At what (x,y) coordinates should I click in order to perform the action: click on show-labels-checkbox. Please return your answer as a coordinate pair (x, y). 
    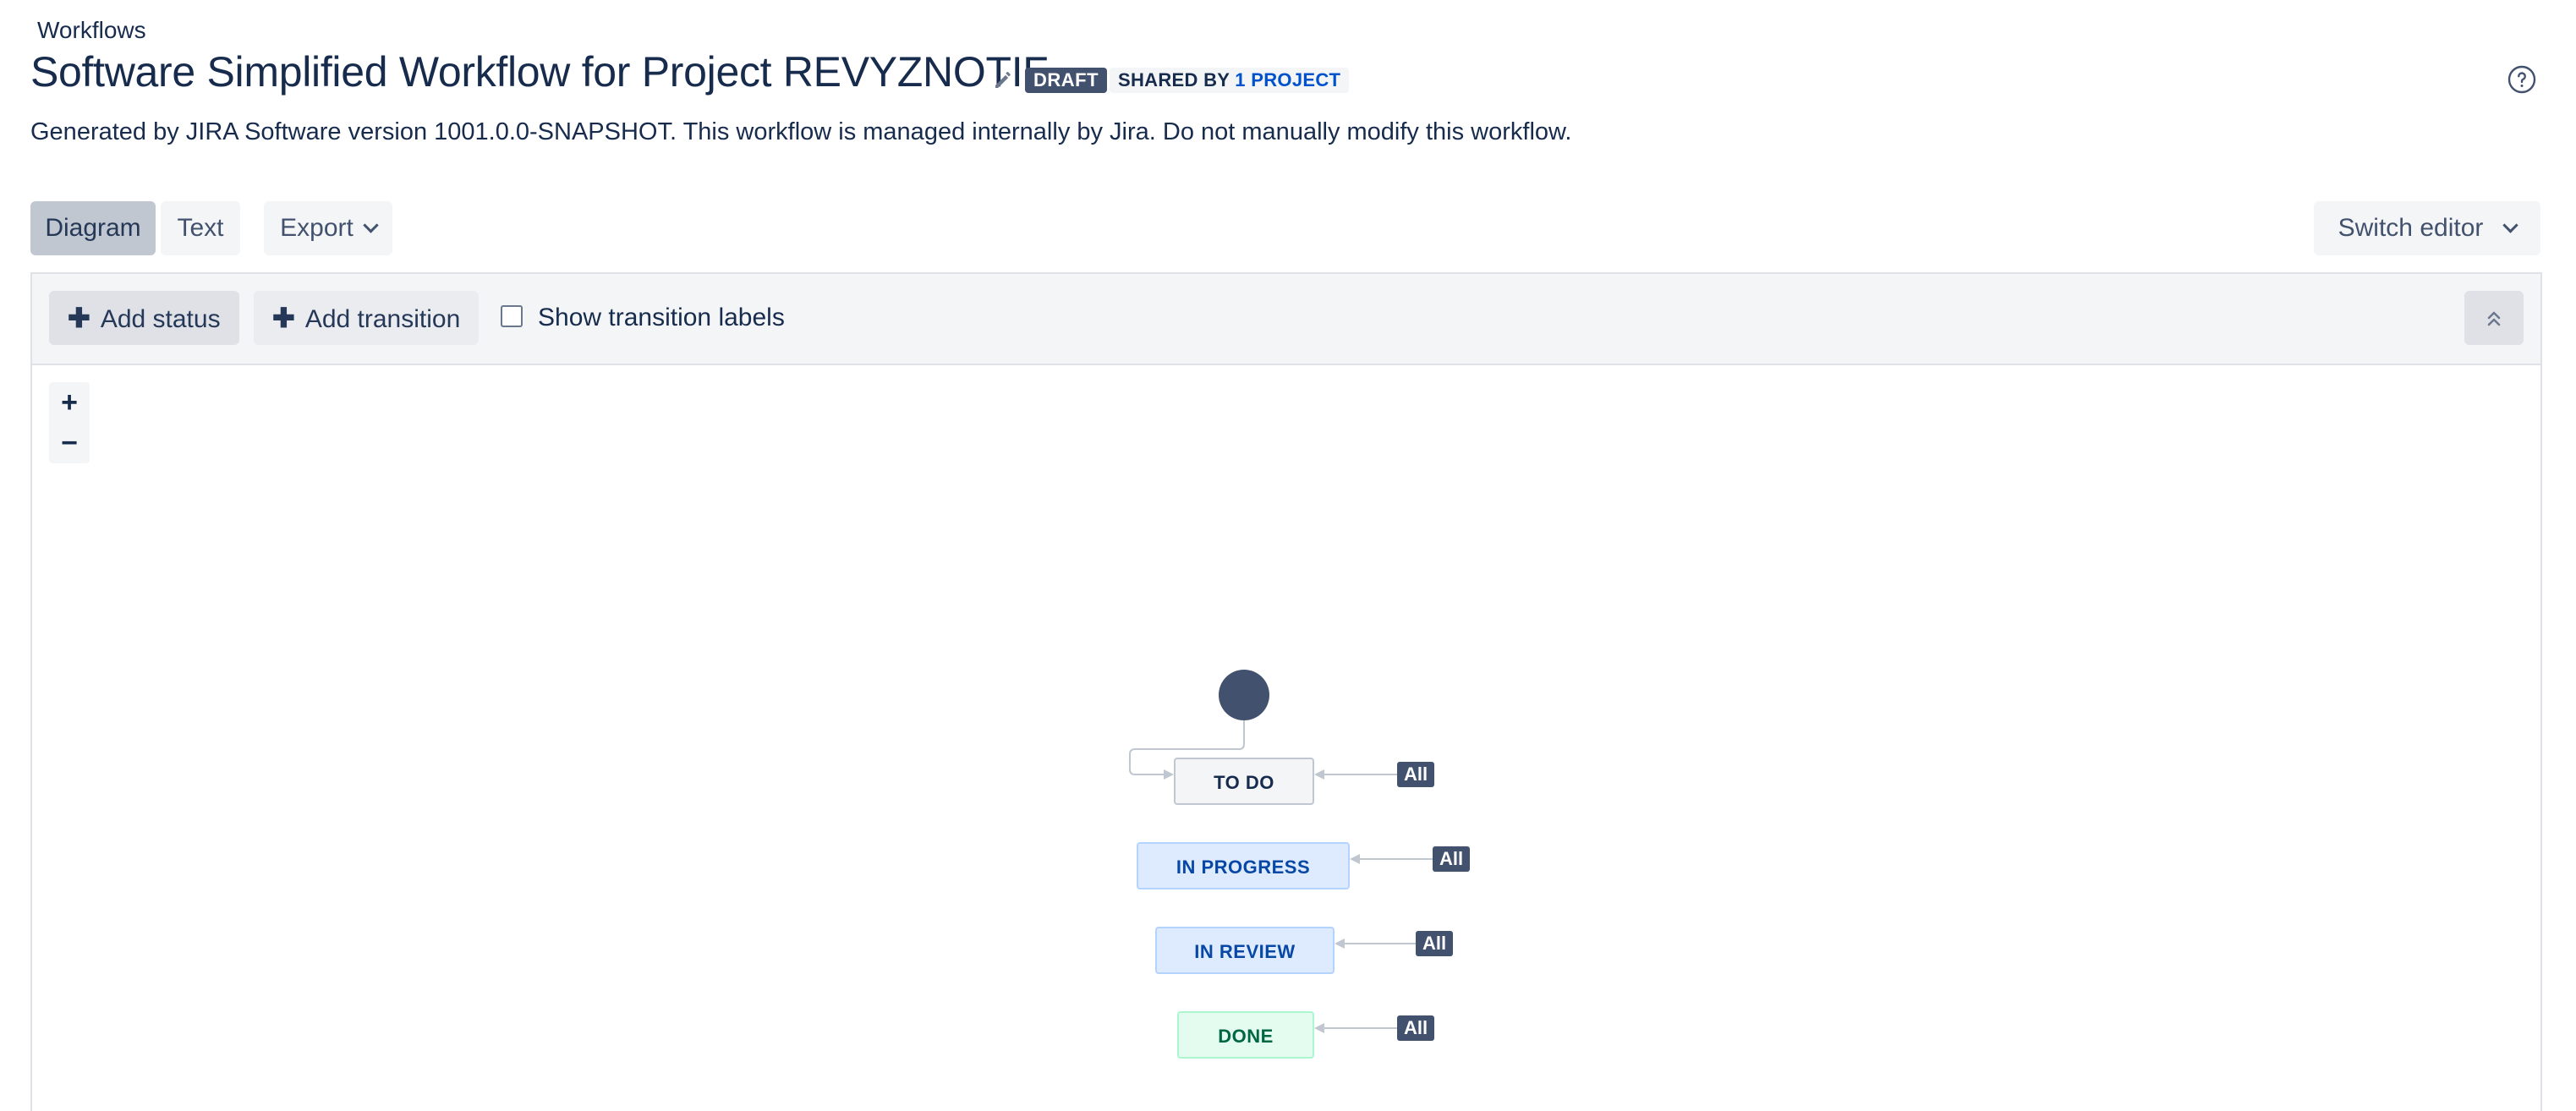
    Looking at the image, I should click on (512, 316).